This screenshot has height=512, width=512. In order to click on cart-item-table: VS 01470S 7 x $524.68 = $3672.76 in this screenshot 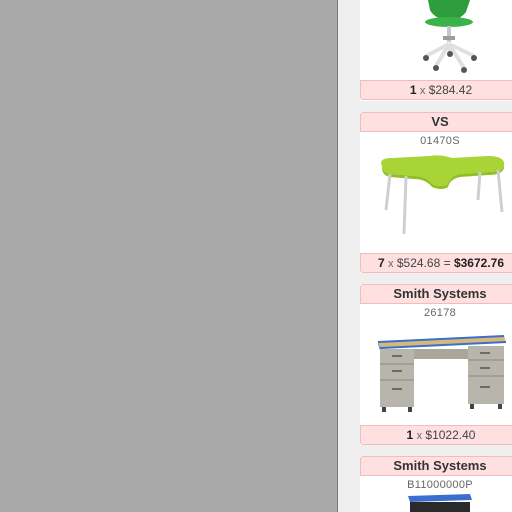, I will do `click(436, 192)`.